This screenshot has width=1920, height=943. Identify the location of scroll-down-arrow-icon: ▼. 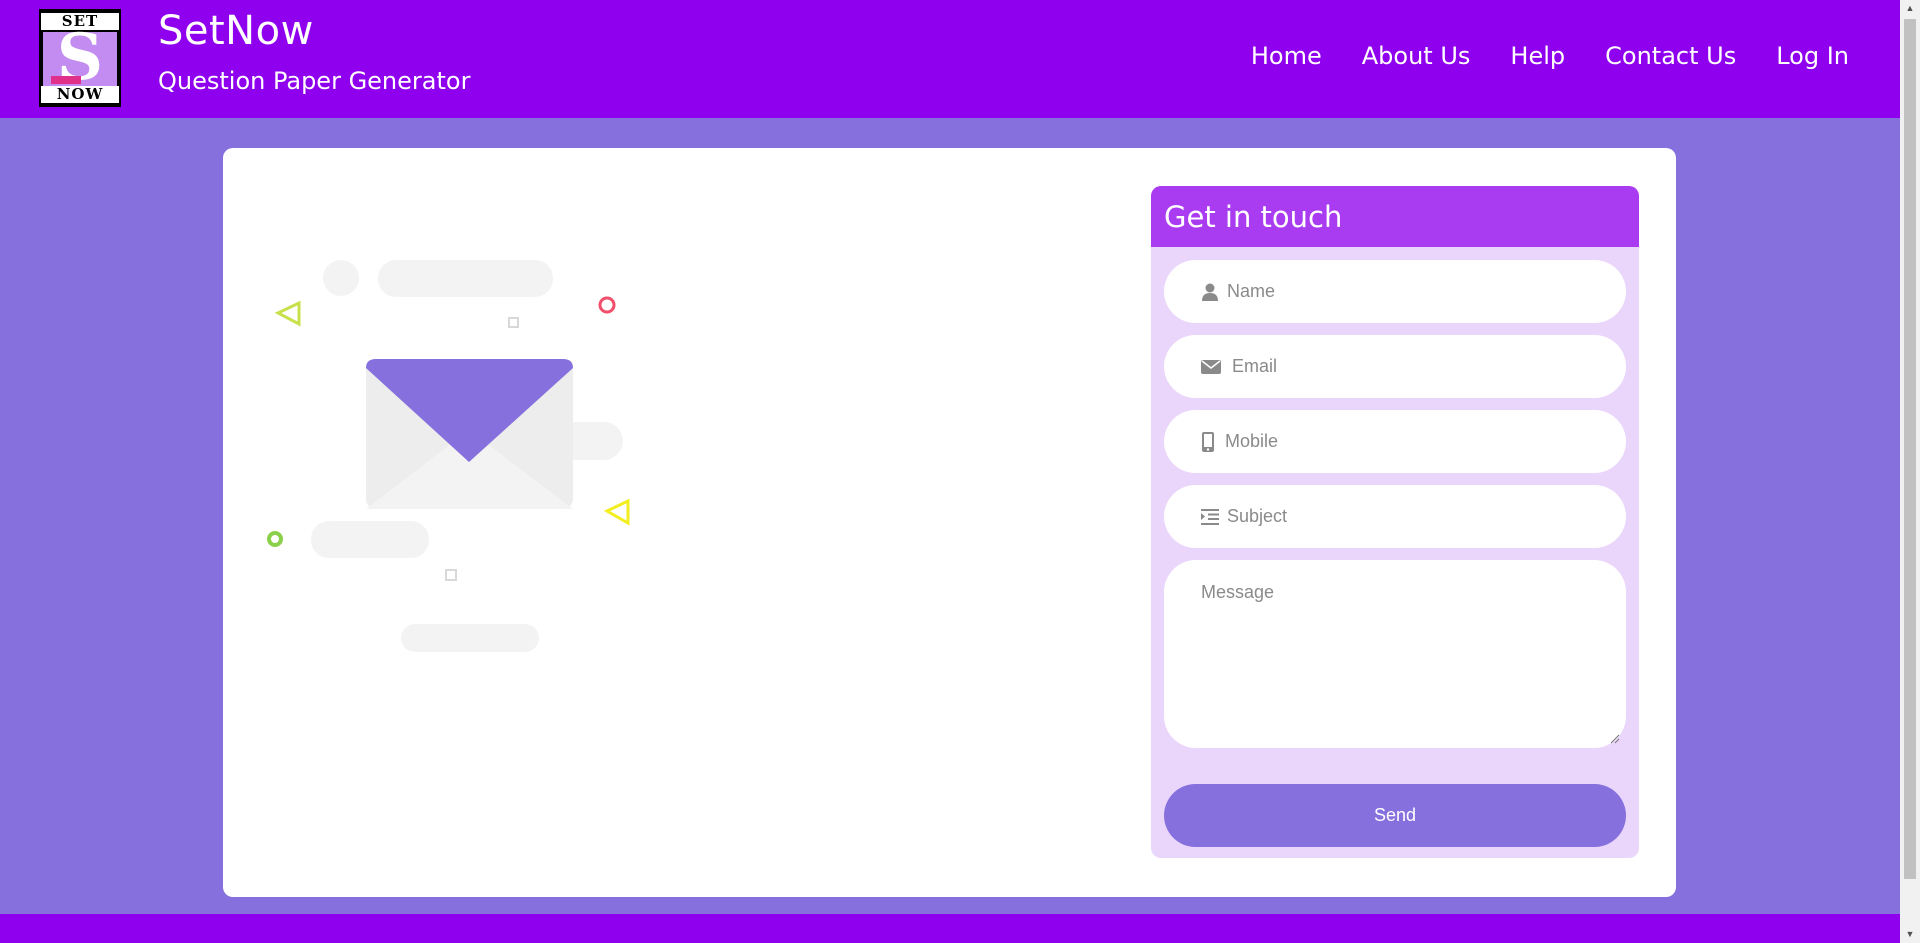
(1910, 934).